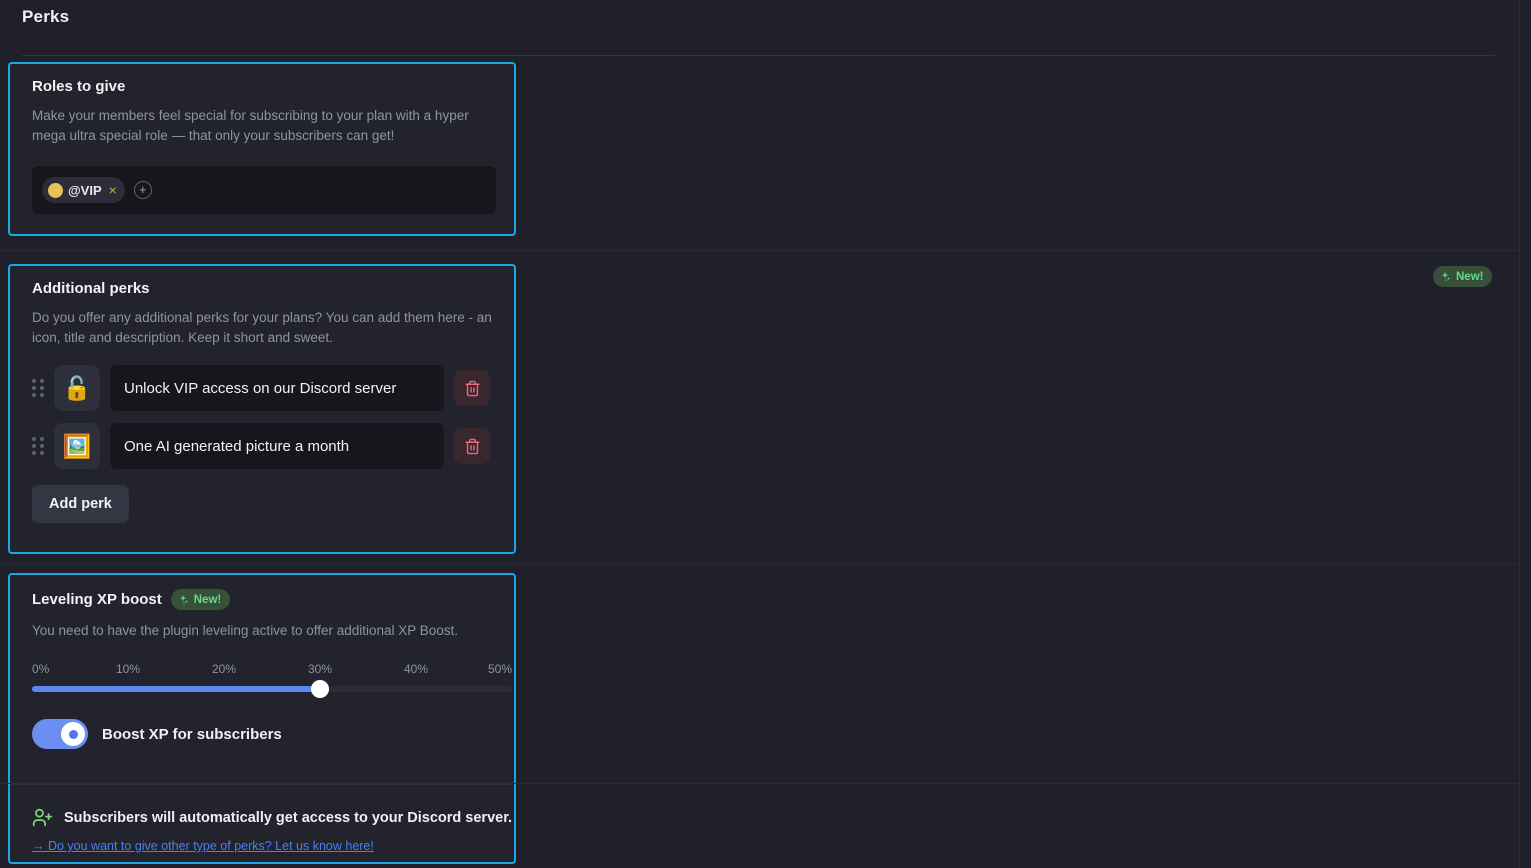  I want to click on page-title: Perks, so click(46, 16).